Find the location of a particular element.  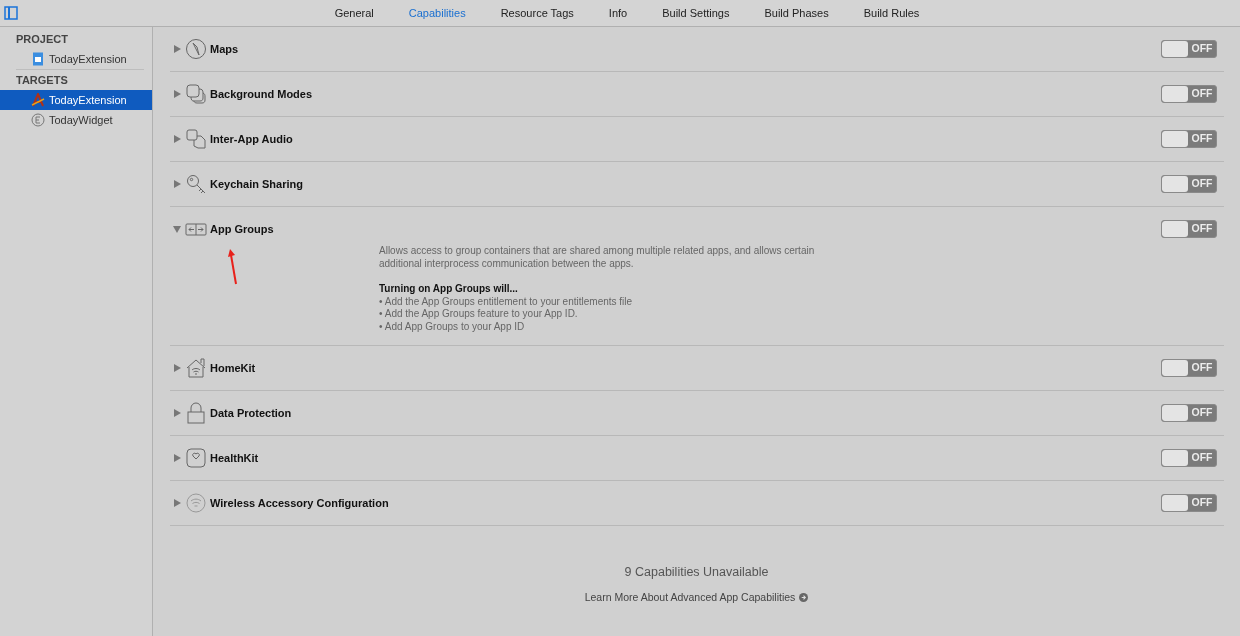

heart-square-icon is located at coordinates (196, 458).